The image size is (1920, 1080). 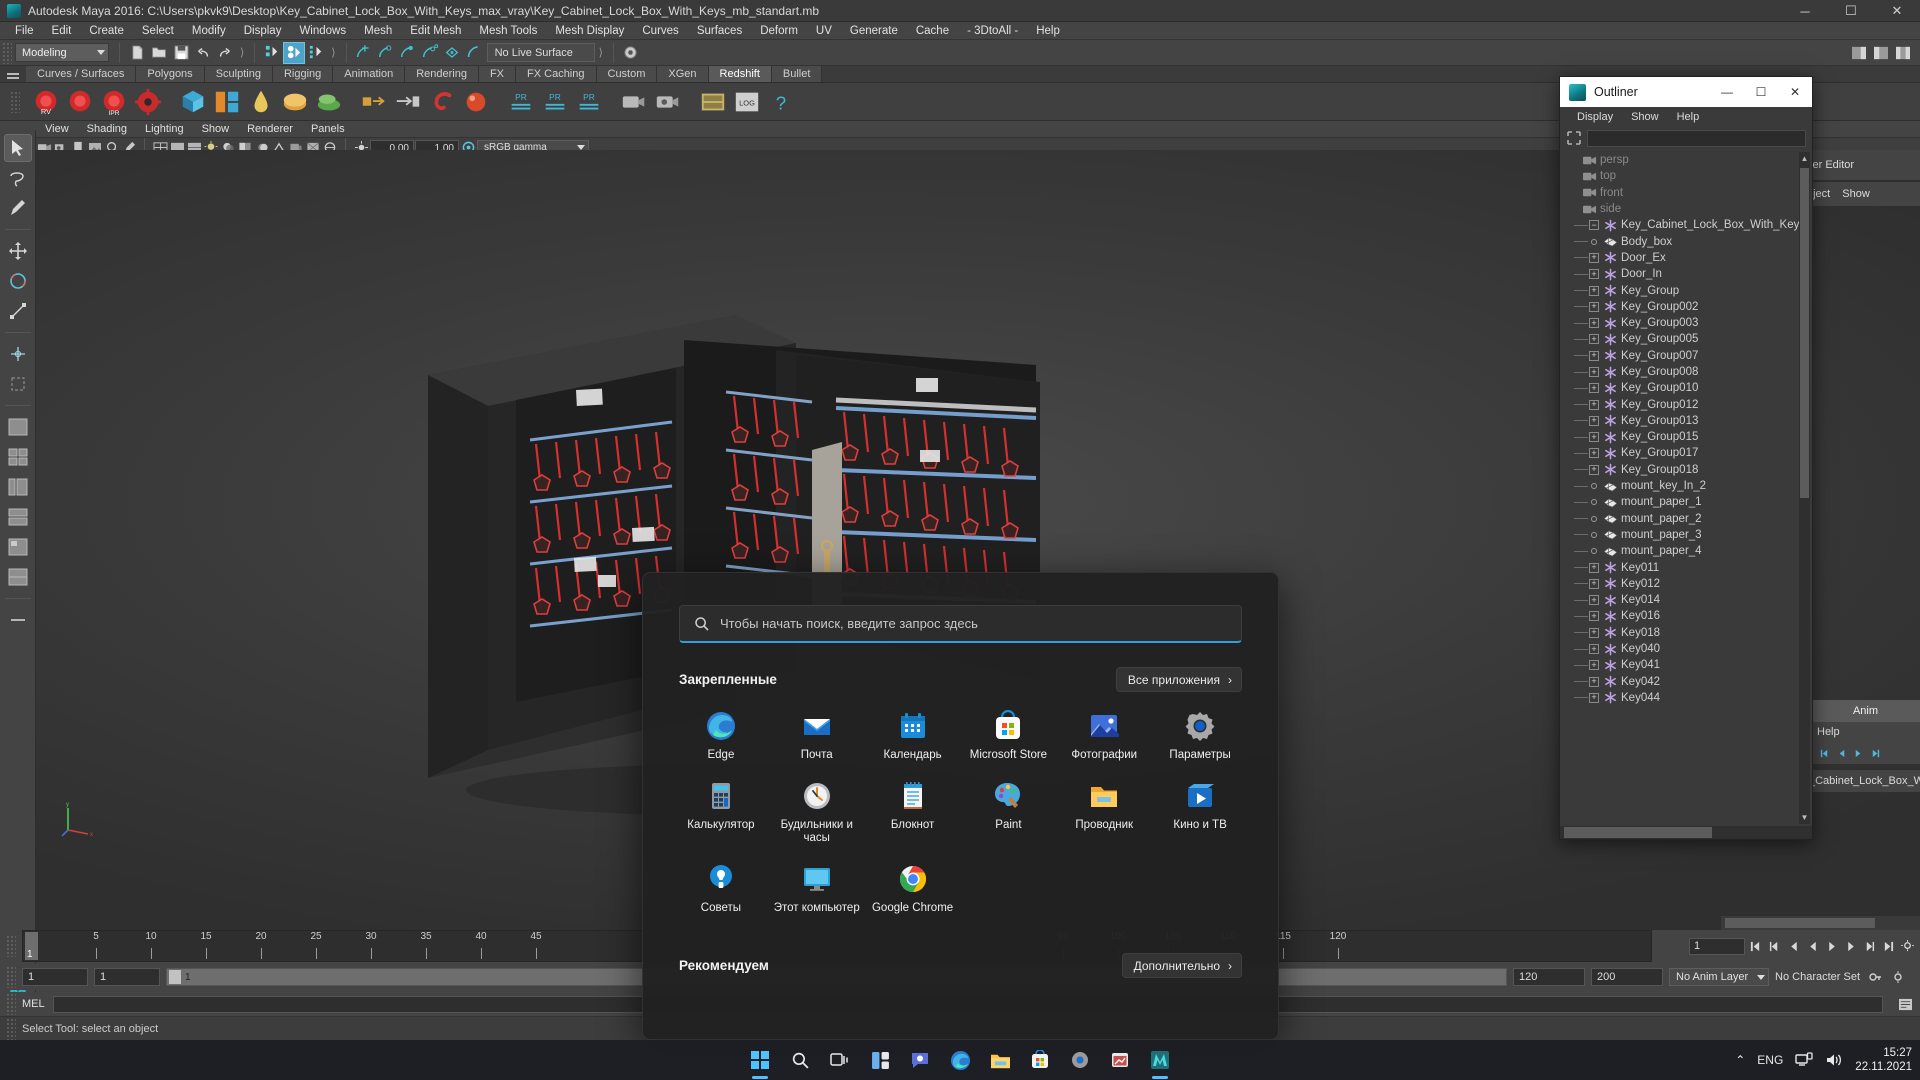 What do you see at coordinates (1160, 1060) in the screenshot?
I see `maya-taskbar-button` at bounding box center [1160, 1060].